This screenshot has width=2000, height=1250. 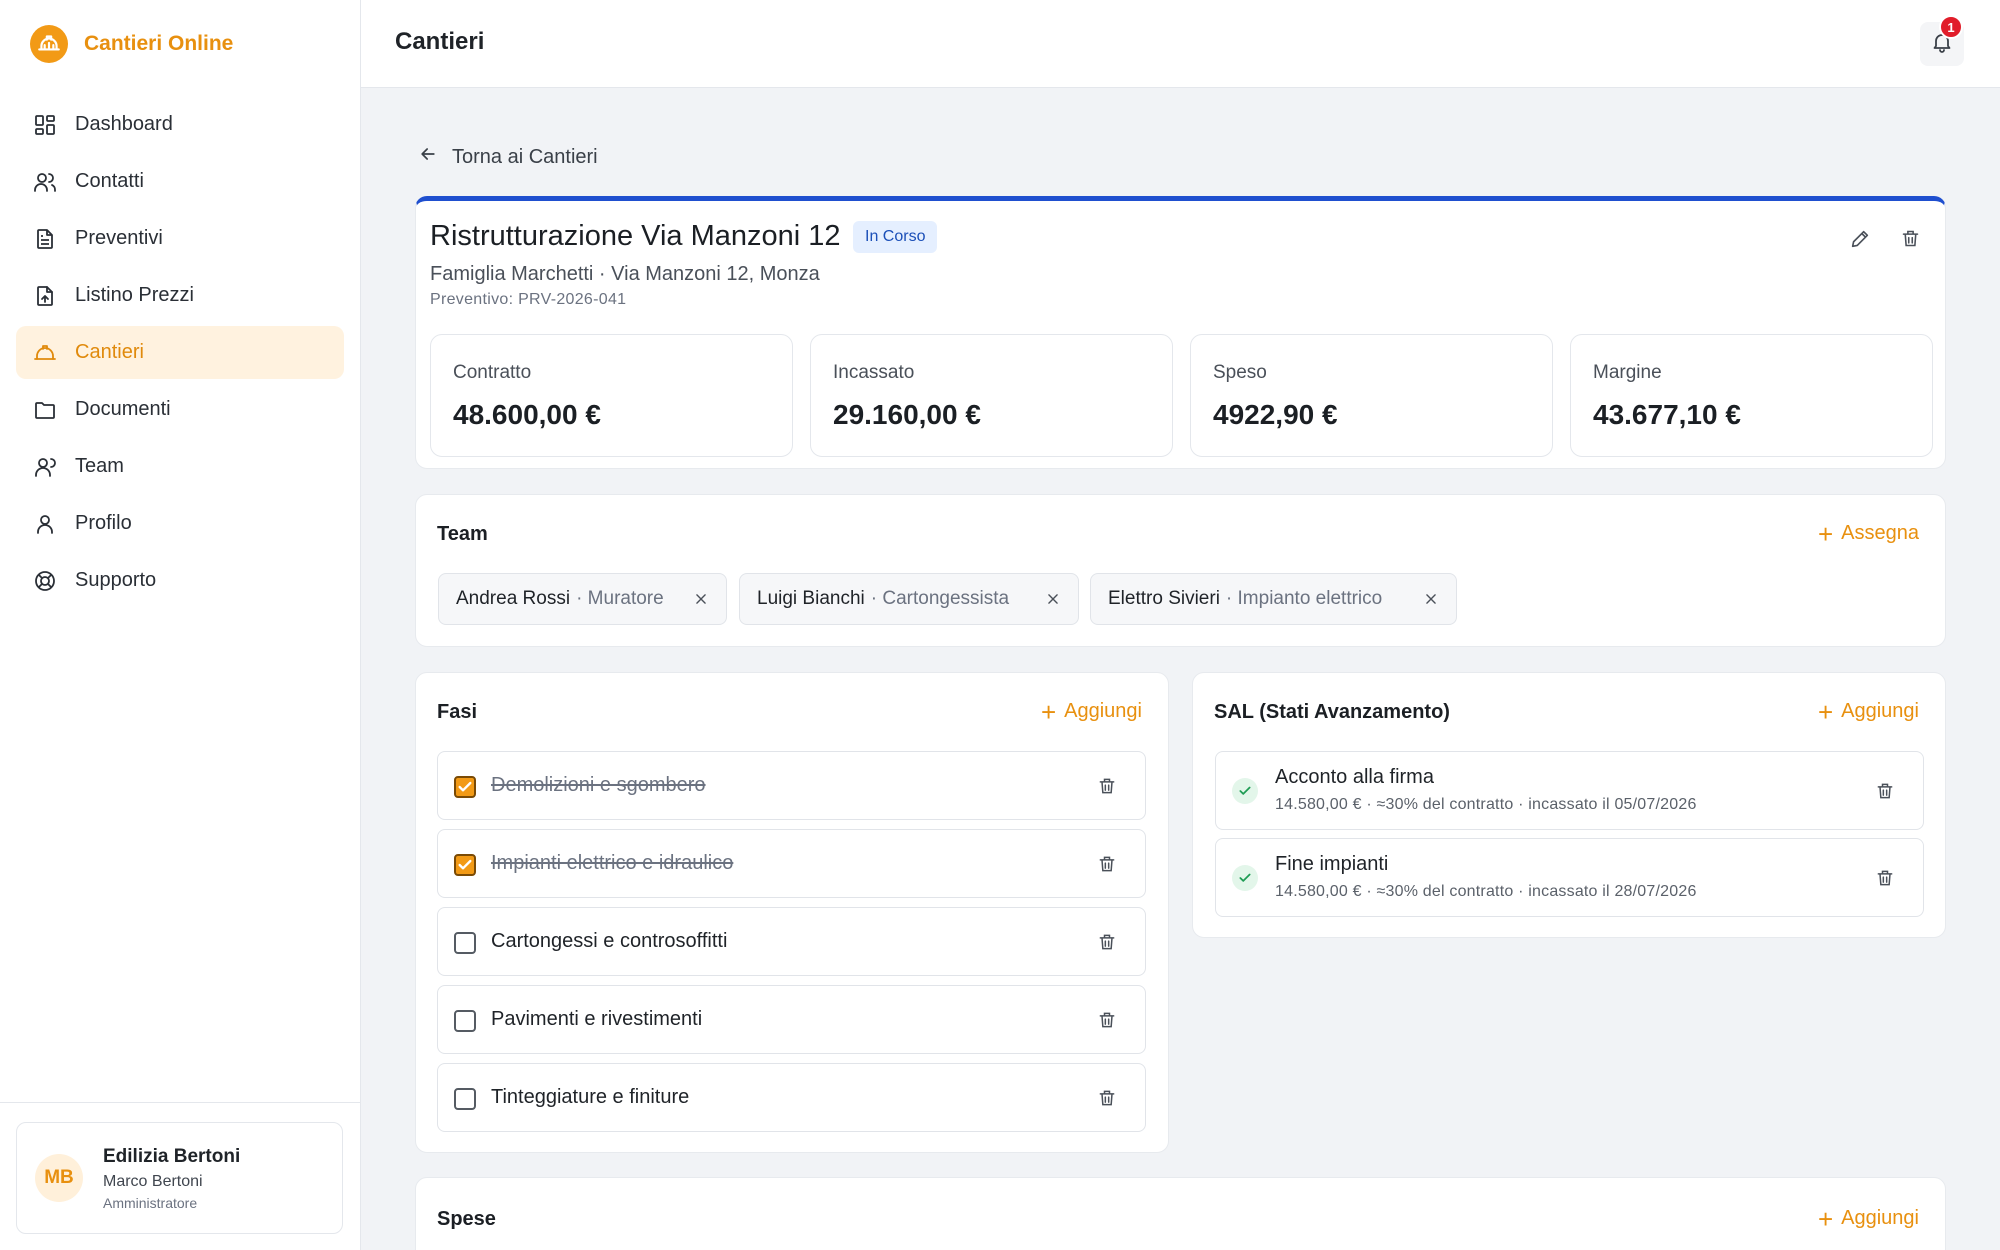 I want to click on member-name: Andrea Rossi, so click(x=513, y=598).